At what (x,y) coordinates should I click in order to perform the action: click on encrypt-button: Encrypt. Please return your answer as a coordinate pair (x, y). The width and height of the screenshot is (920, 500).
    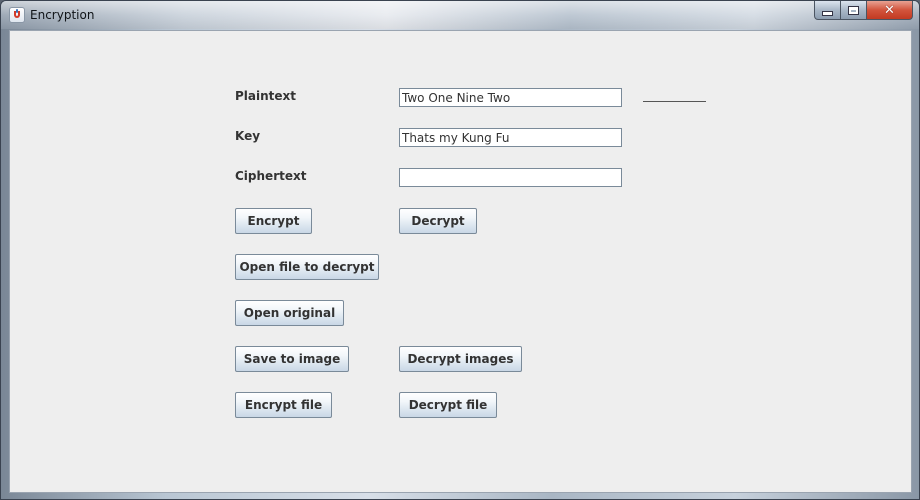
    Looking at the image, I should click on (273, 221).